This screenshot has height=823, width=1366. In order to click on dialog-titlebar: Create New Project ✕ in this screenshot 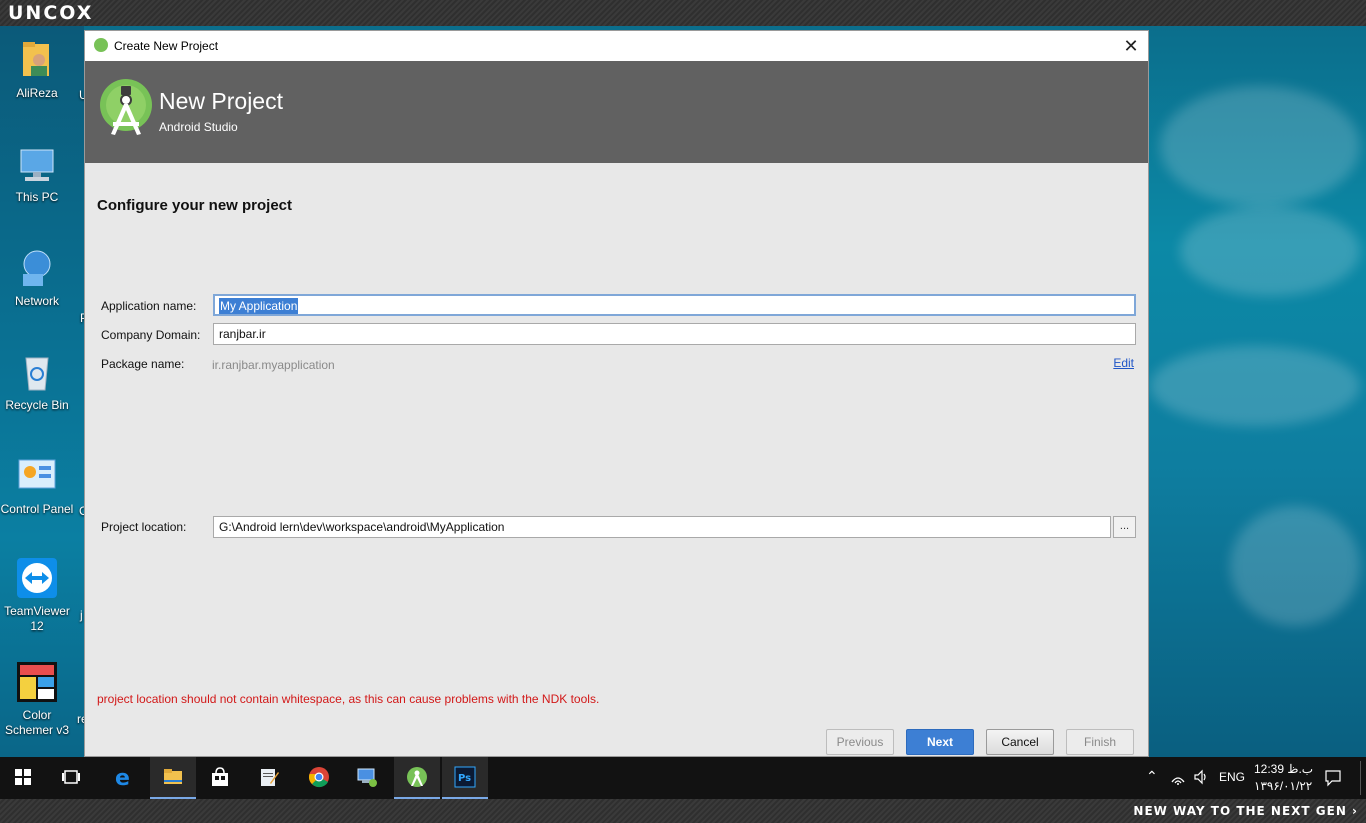, I will do `click(616, 46)`.